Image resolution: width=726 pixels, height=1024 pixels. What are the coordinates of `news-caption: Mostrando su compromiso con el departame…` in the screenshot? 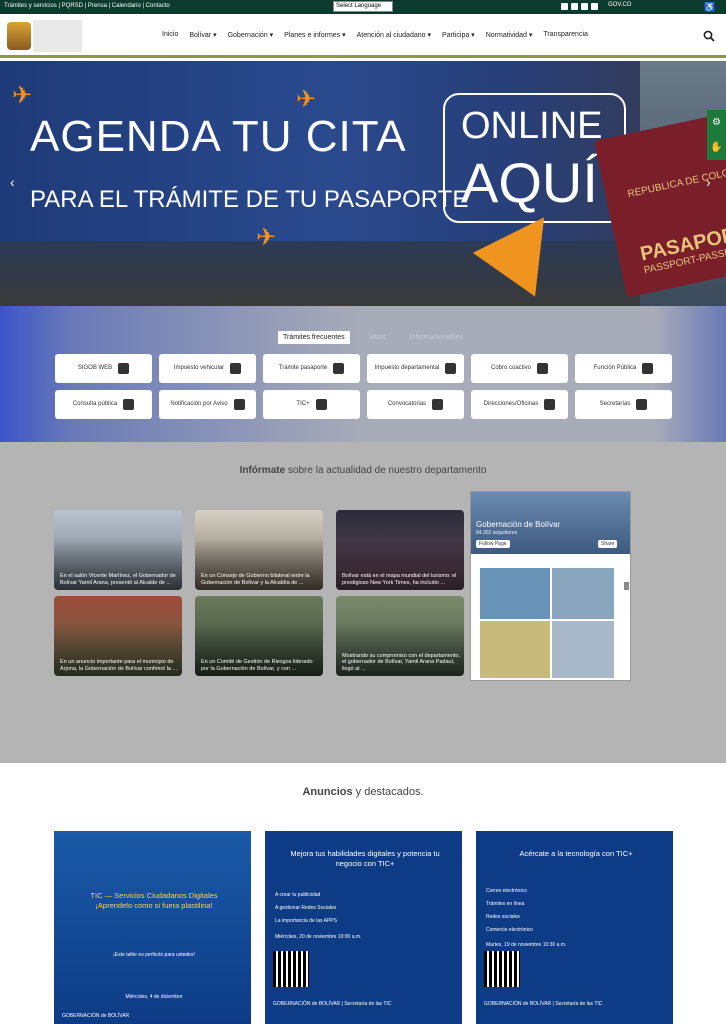 It's located at (401, 662).